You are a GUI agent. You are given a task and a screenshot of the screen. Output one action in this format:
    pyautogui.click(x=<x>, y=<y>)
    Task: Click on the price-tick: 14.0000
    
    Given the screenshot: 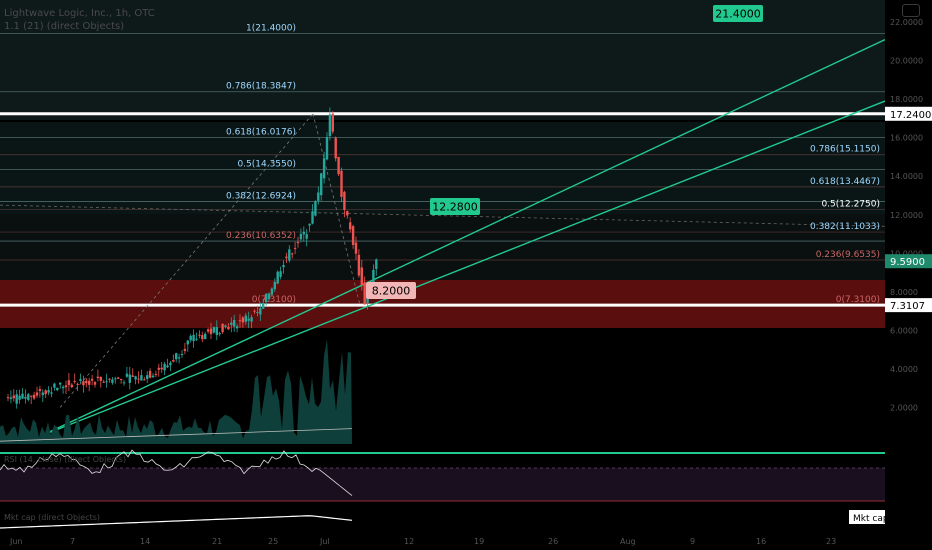 What is the action you would take?
    pyautogui.click(x=906, y=176)
    